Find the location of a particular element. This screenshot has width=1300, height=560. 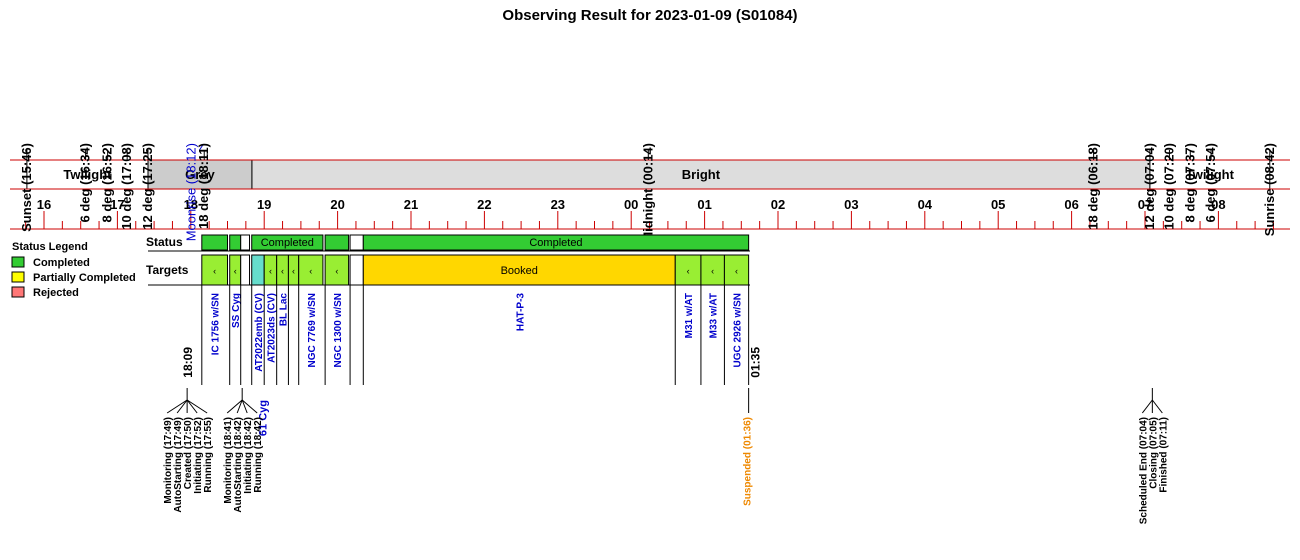

log-entry-label: Suspended (01:36) is located at coordinates (748, 461).